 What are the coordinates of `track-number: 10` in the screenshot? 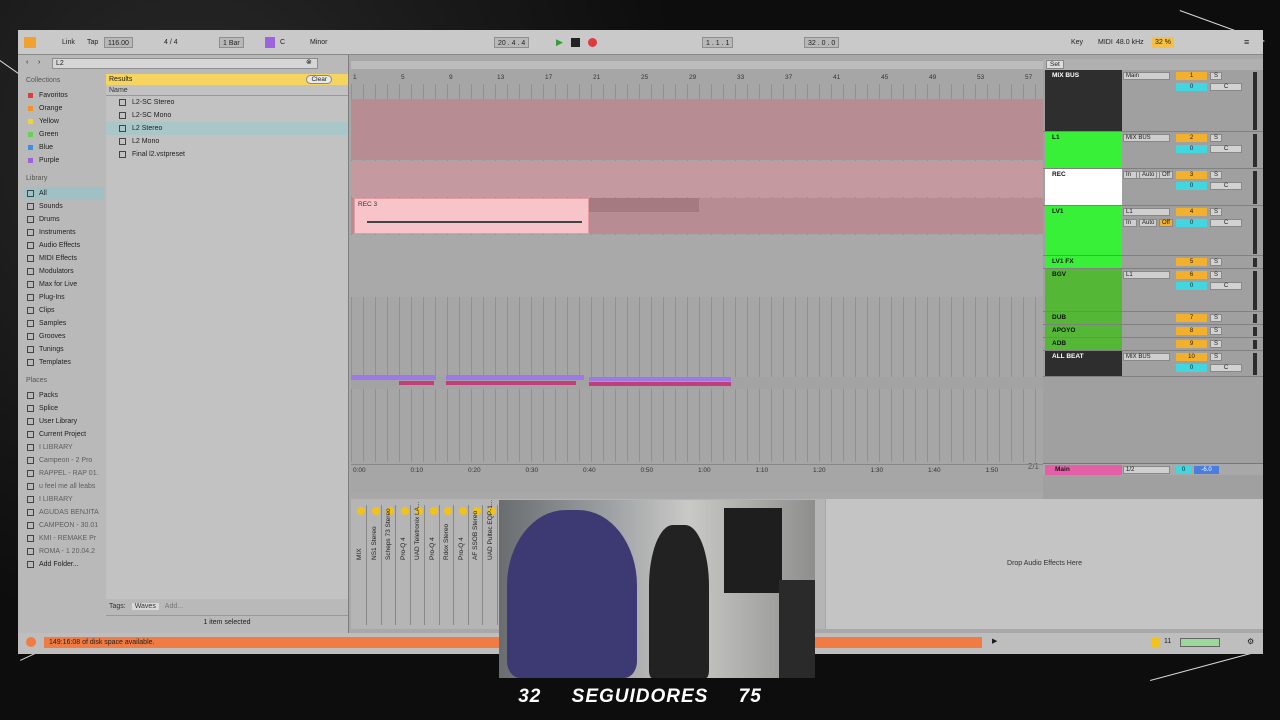 It's located at (1191, 357).